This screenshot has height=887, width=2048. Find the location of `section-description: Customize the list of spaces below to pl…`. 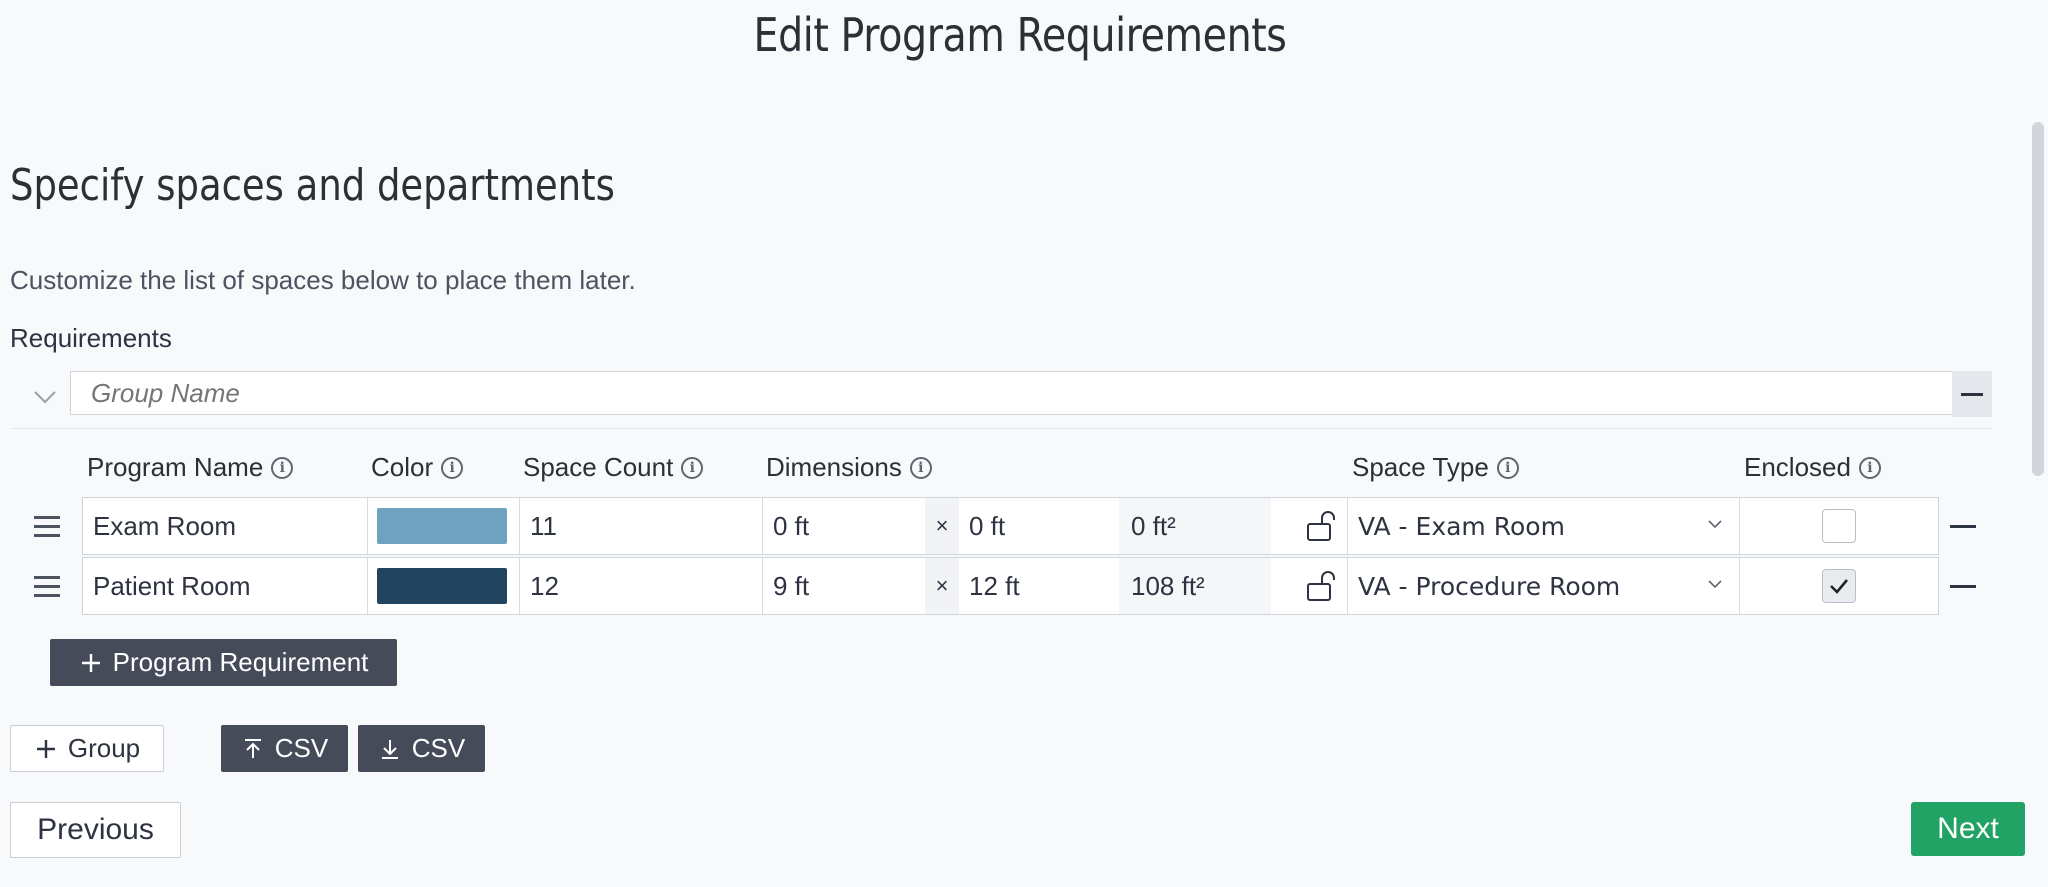

section-description: Customize the list of spaces below to pl… is located at coordinates (323, 280).